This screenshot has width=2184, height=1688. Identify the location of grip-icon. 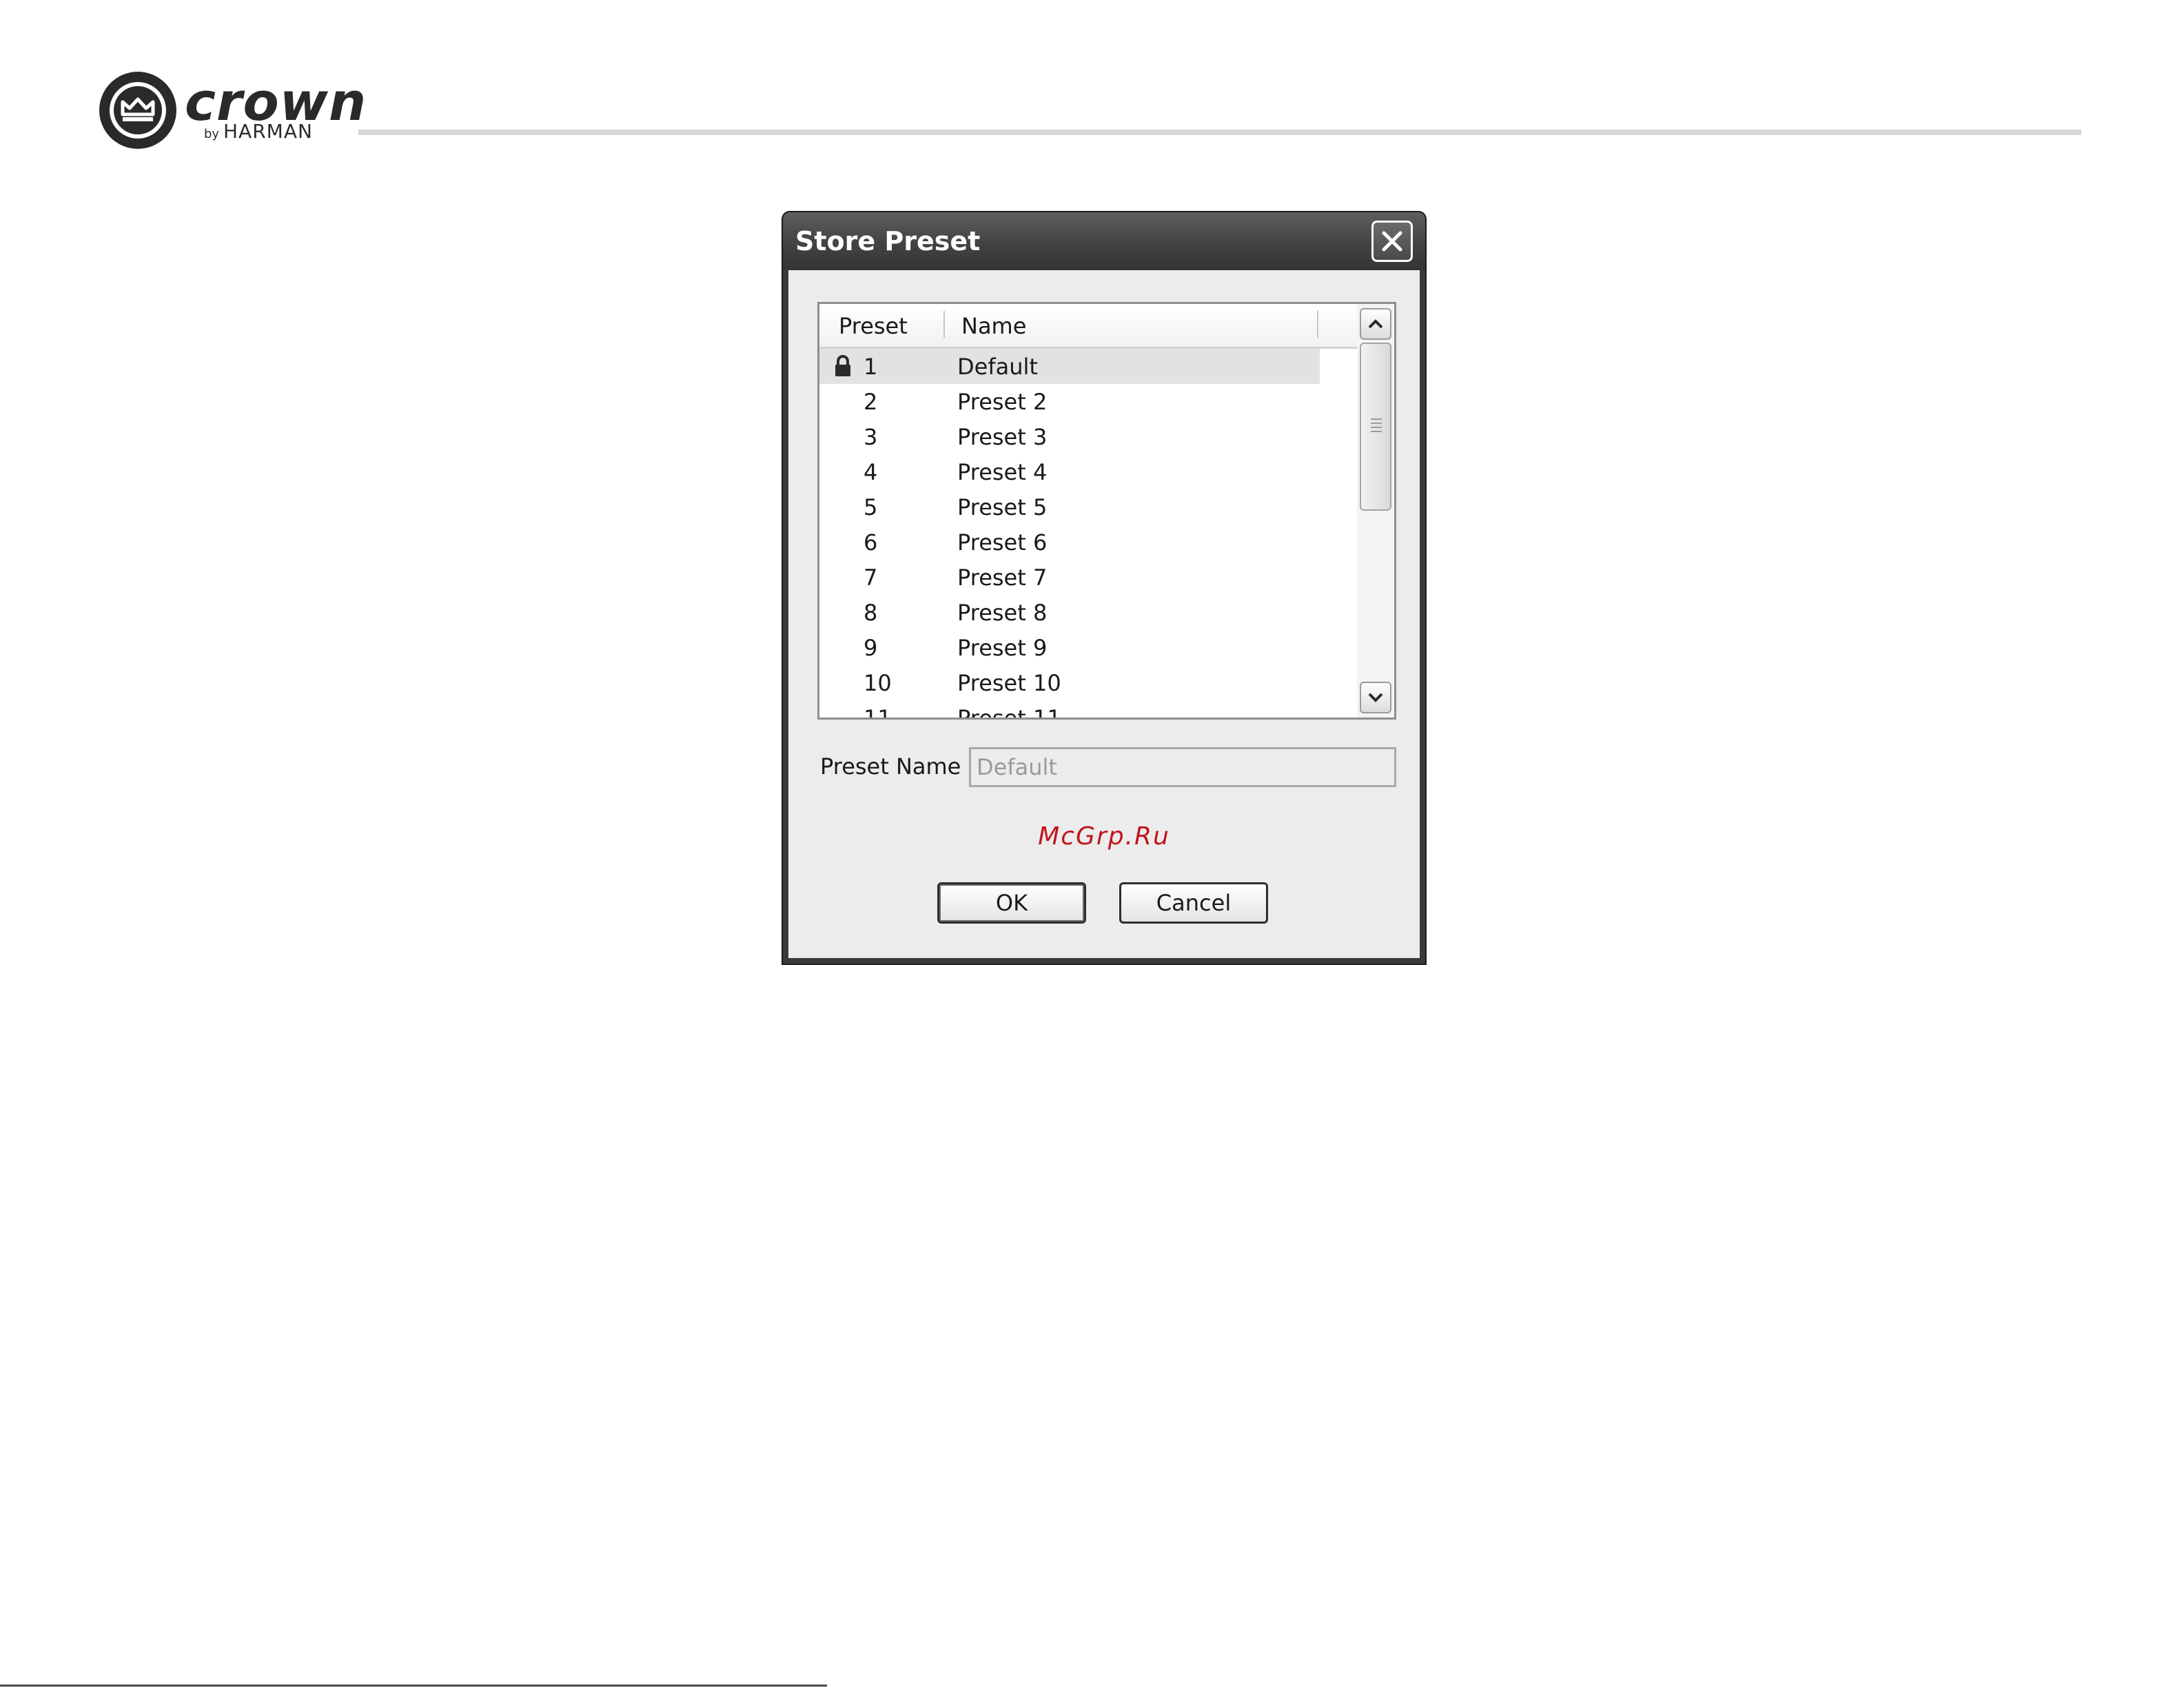
(1376, 426).